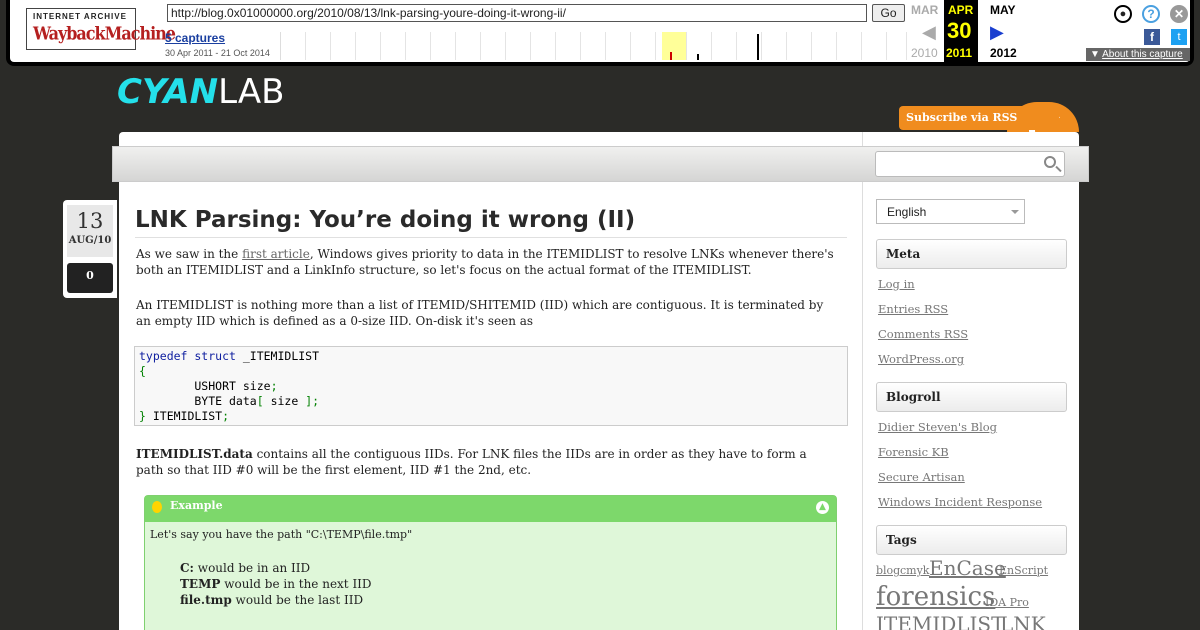  What do you see at coordinates (277, 356) in the screenshot?
I see `code-line-1: _ITEMIDLIST` at bounding box center [277, 356].